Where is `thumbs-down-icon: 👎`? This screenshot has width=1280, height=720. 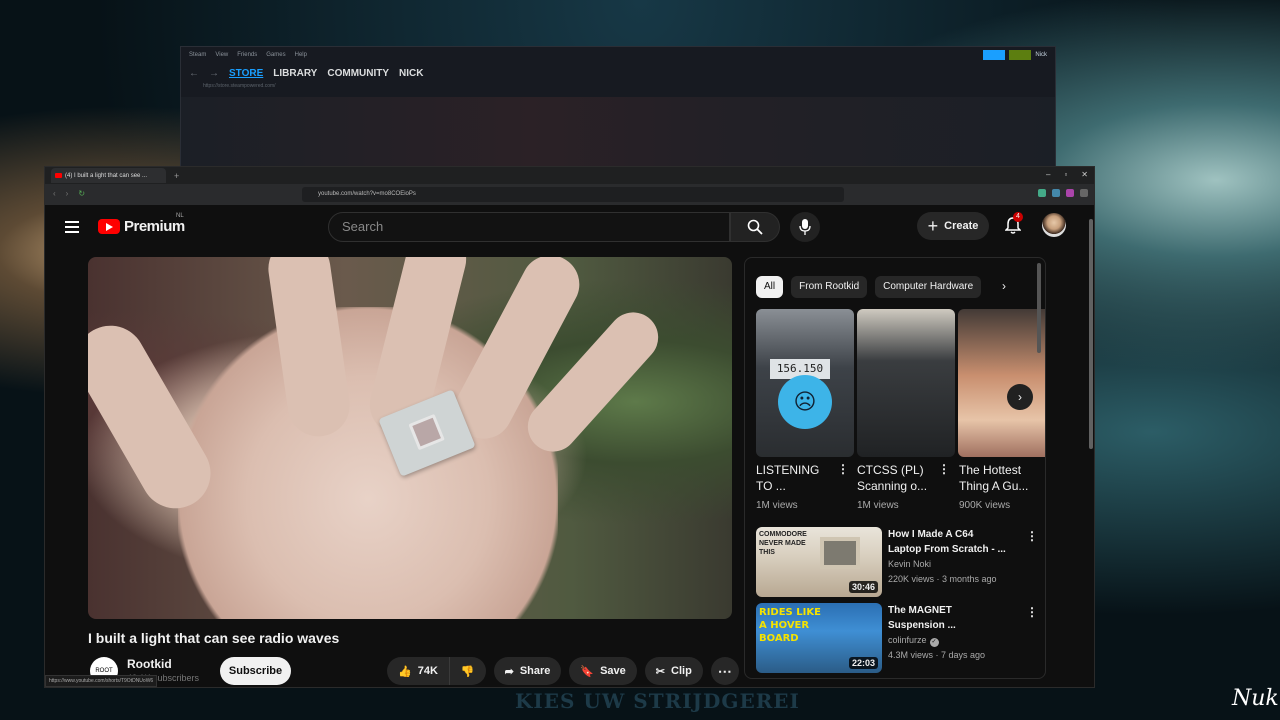 thumbs-down-icon: 👎 is located at coordinates (467, 671).